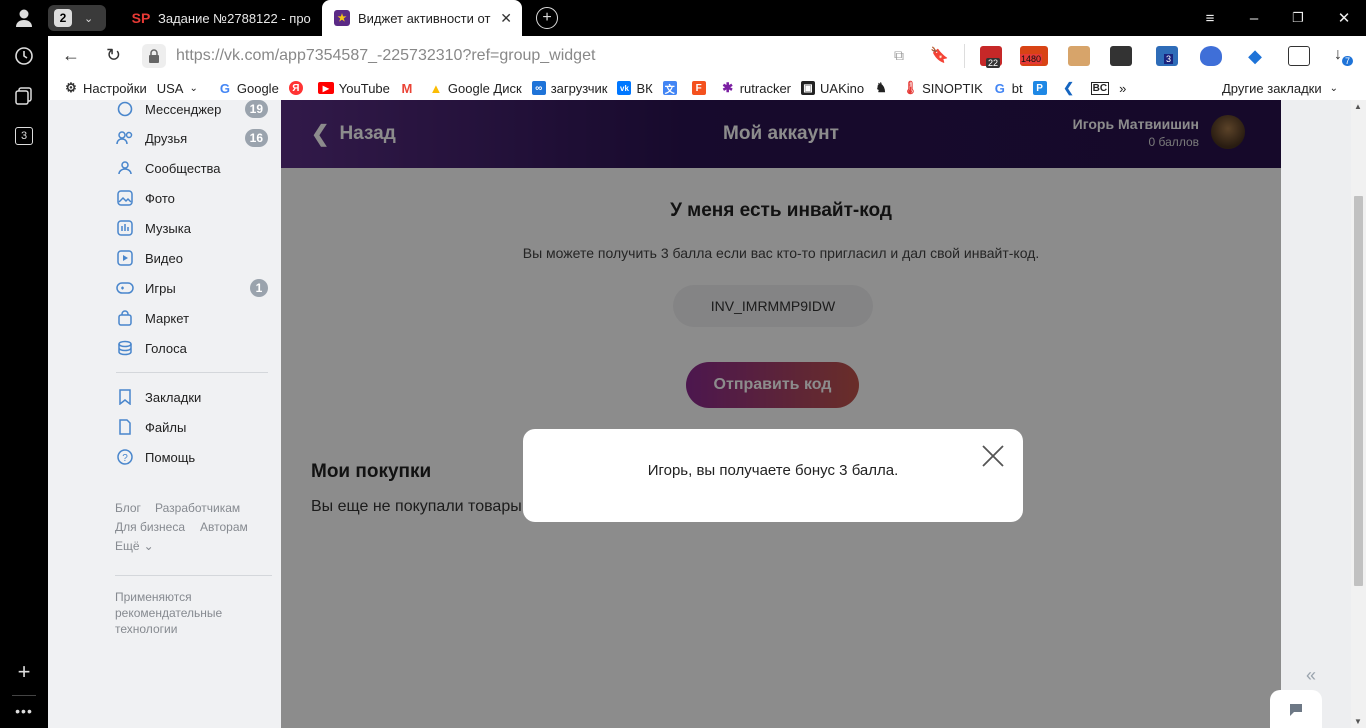  What do you see at coordinates (1338, 55) in the screenshot?
I see `downloads-icon: ↓` at bounding box center [1338, 55].